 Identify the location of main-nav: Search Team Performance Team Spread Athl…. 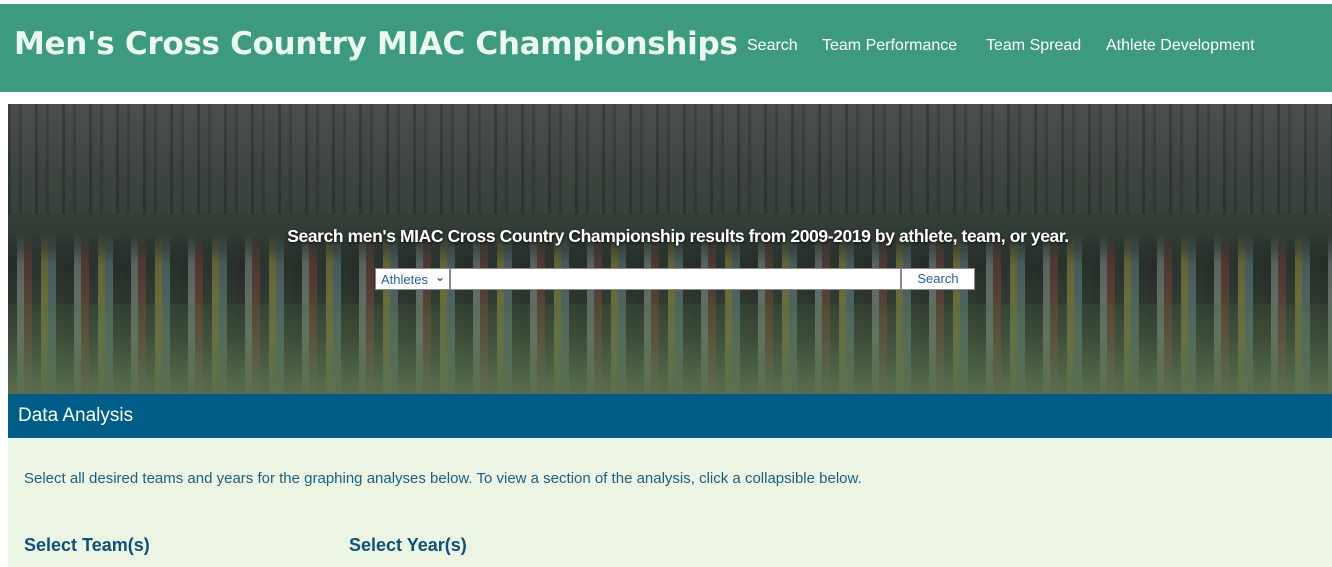
(666, 49).